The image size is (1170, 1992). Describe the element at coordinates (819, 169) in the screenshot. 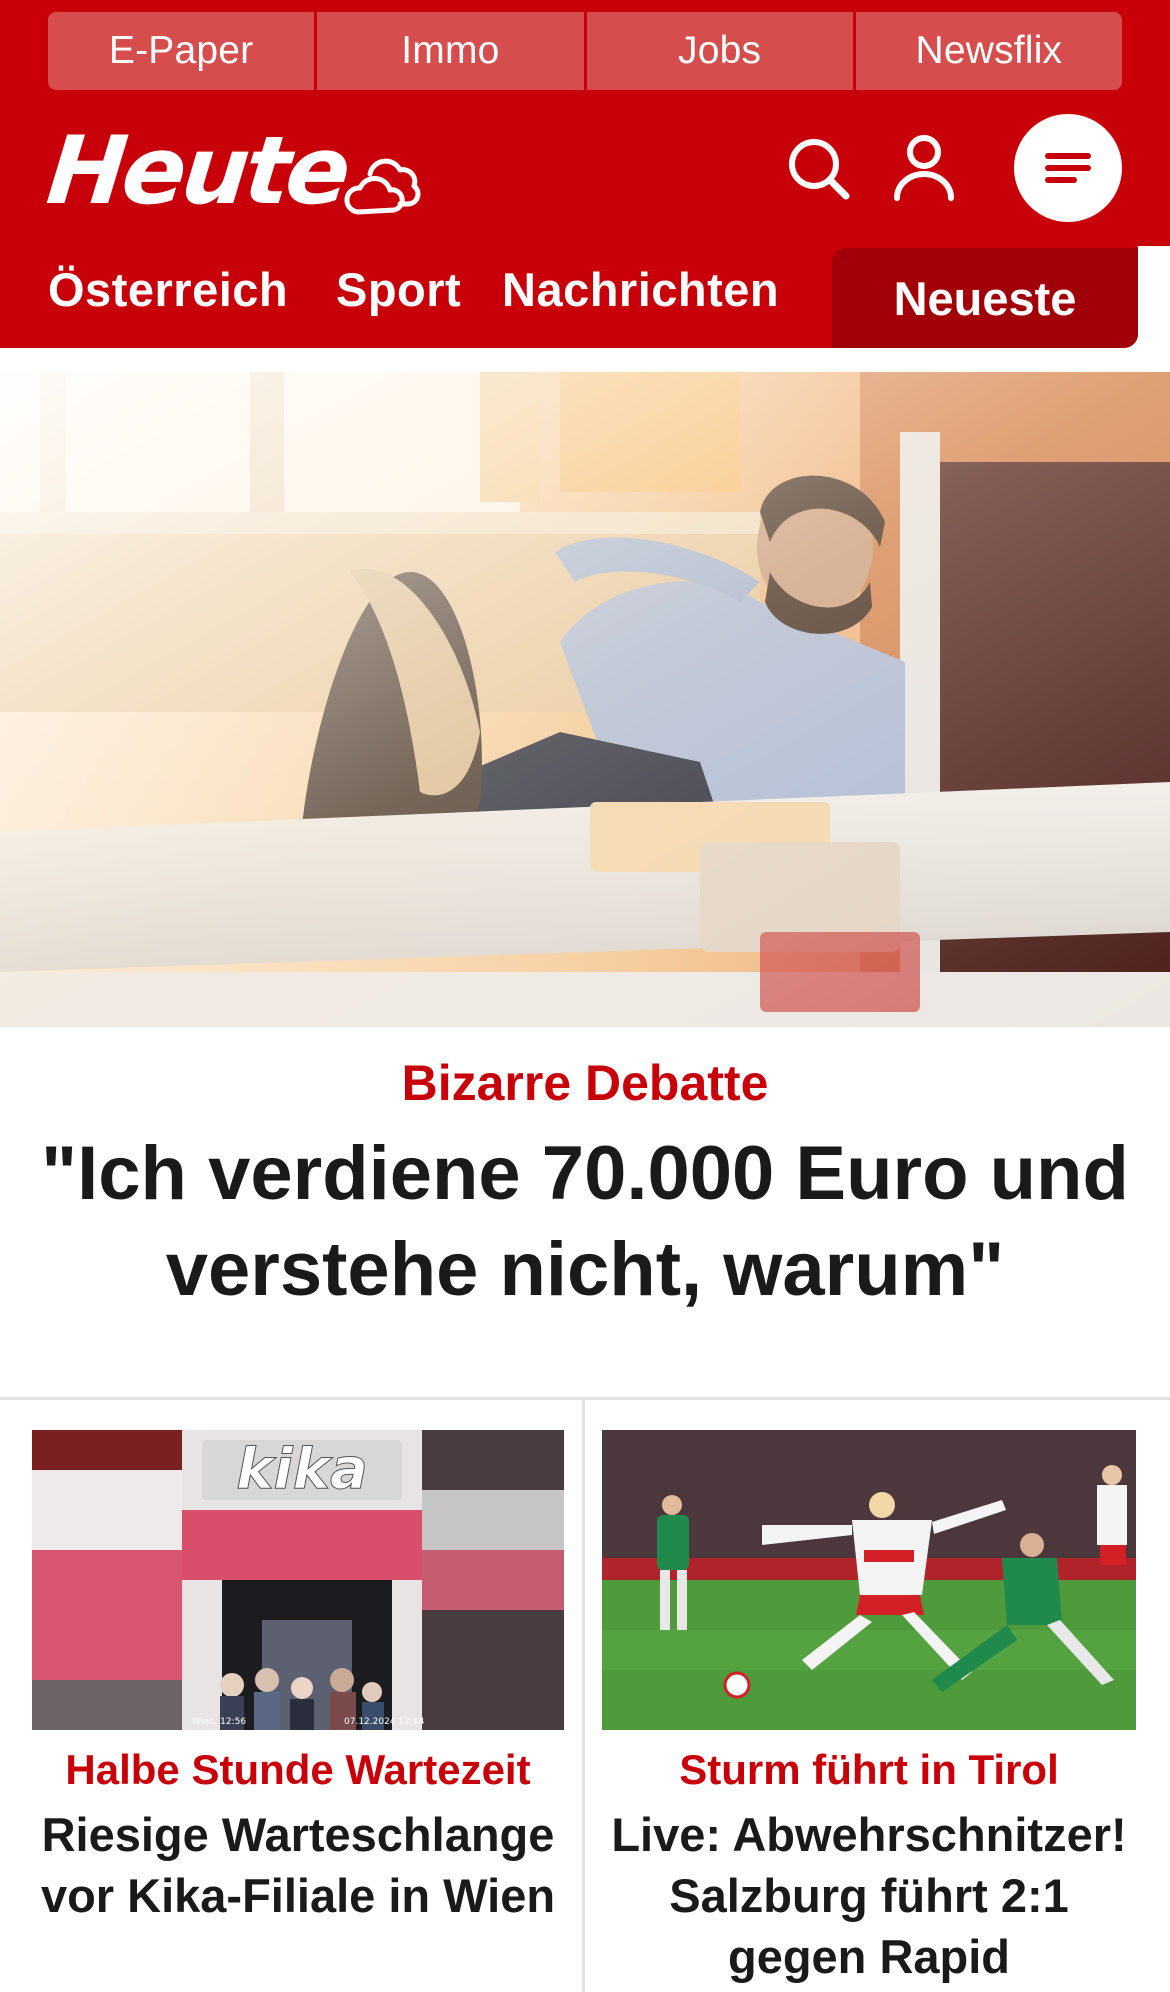

I see `search-icon` at that location.